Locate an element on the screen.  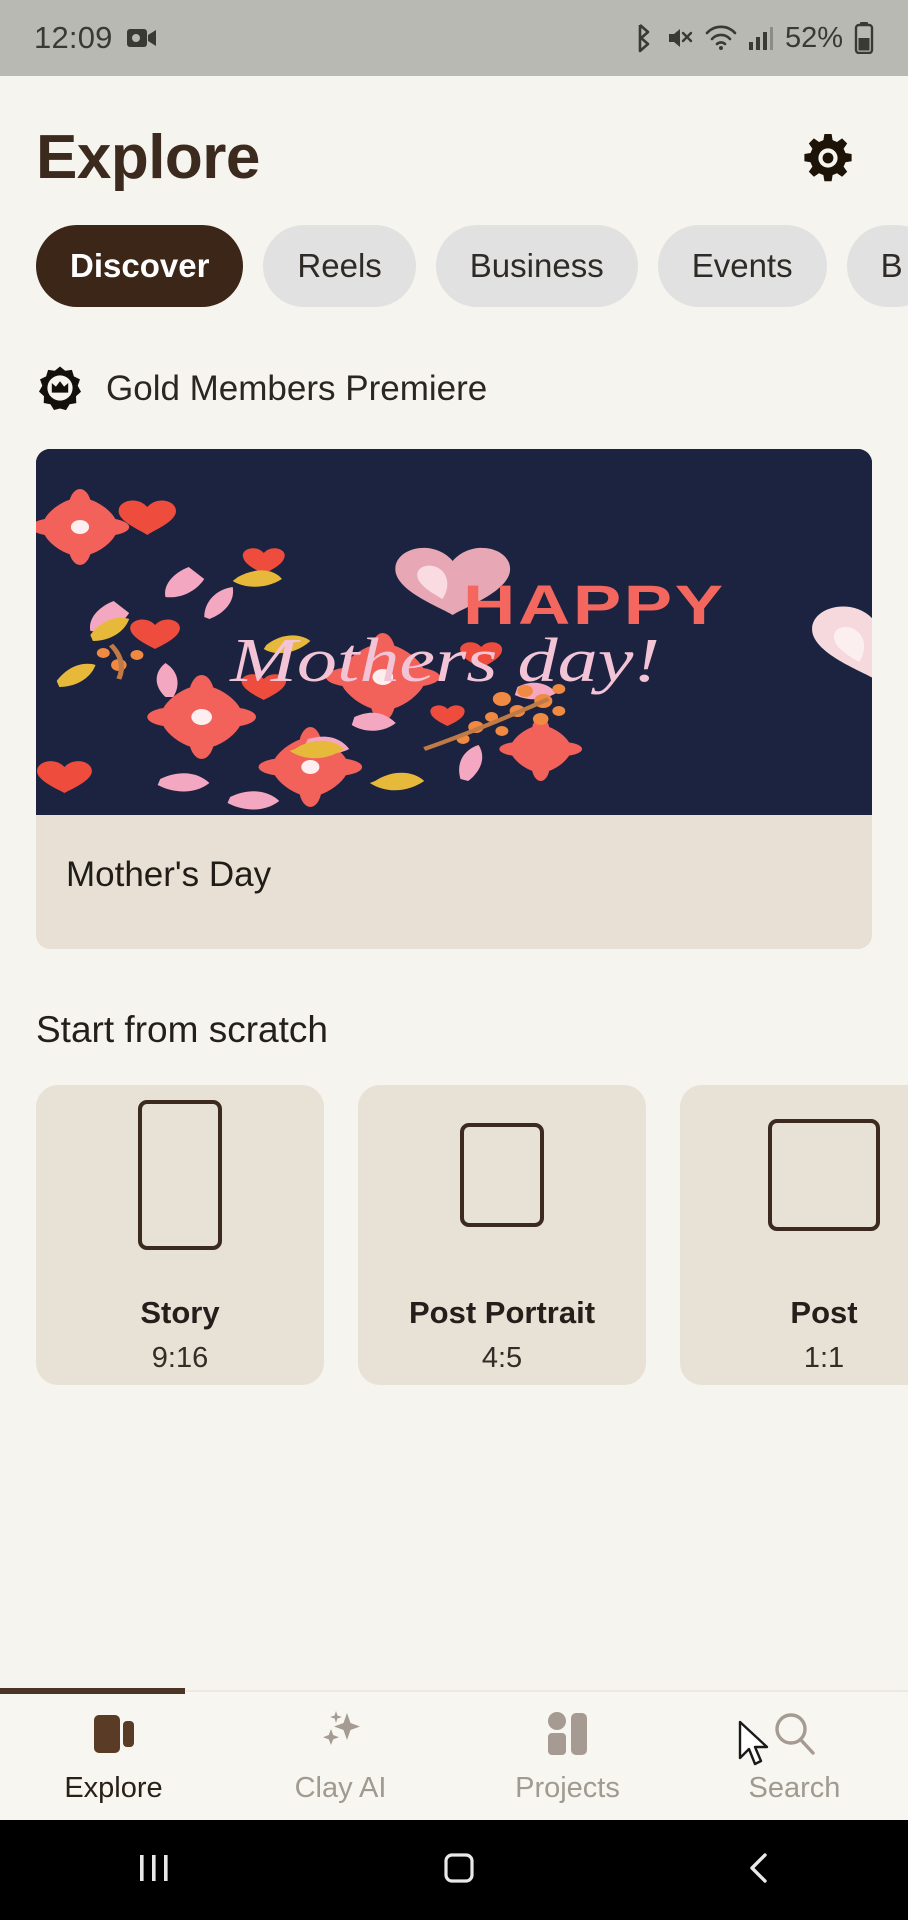
video-recording-icon is located at coordinates (141, 38).